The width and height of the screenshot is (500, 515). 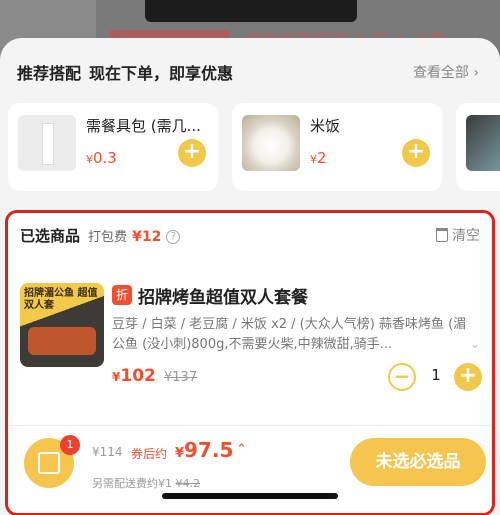 What do you see at coordinates (250, 237) in the screenshot?
I see `selected-header: 已选商品 打包费 ¥12 ? 清空` at bounding box center [250, 237].